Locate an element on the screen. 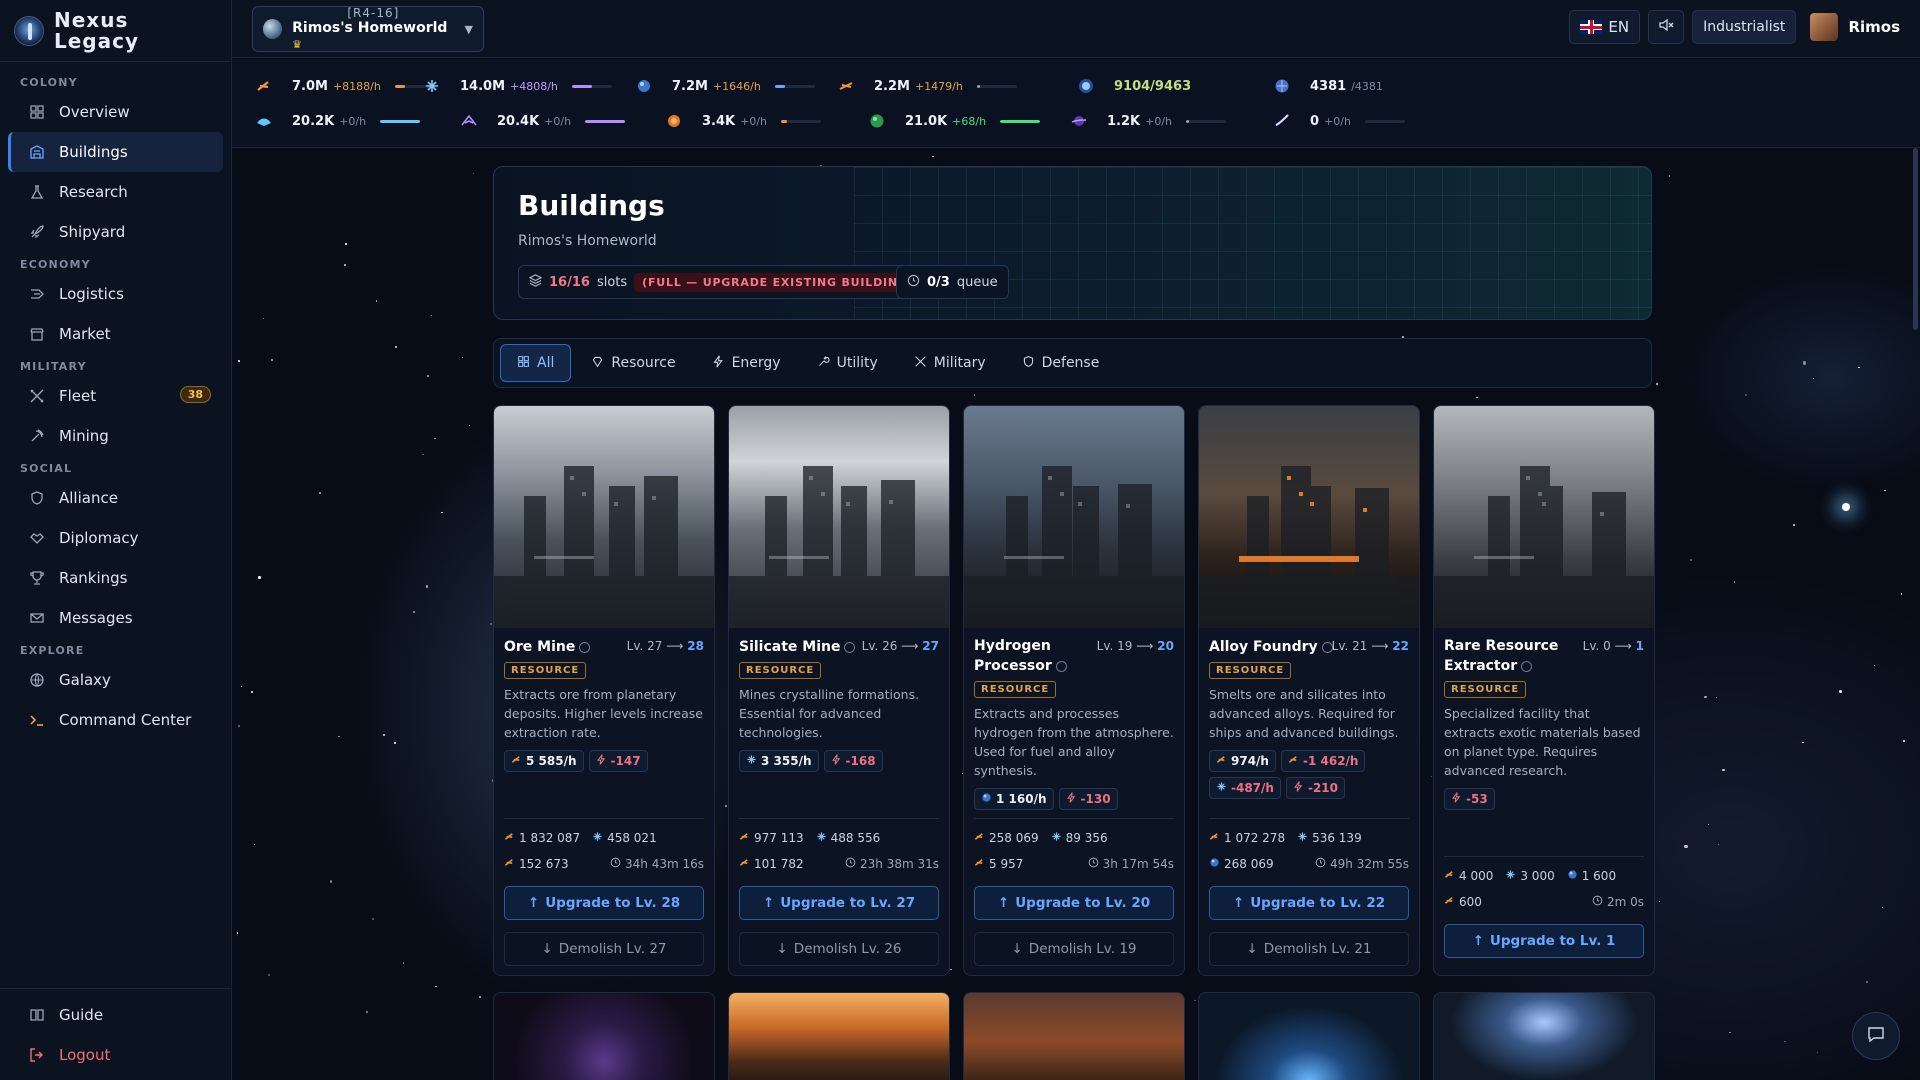  sidebar-item-logistics: Logistics is located at coordinates (115, 294).